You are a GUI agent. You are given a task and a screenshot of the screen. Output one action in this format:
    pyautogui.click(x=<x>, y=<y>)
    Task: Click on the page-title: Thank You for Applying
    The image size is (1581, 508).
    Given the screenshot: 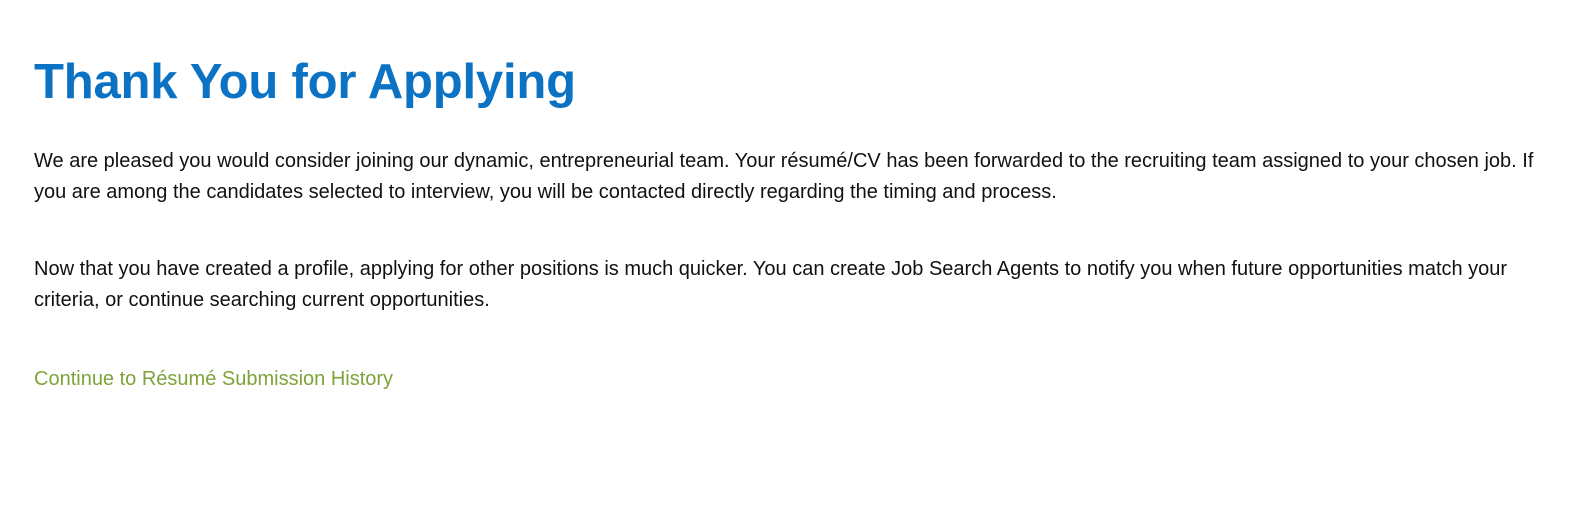 What is the action you would take?
    pyautogui.click(x=305, y=82)
    